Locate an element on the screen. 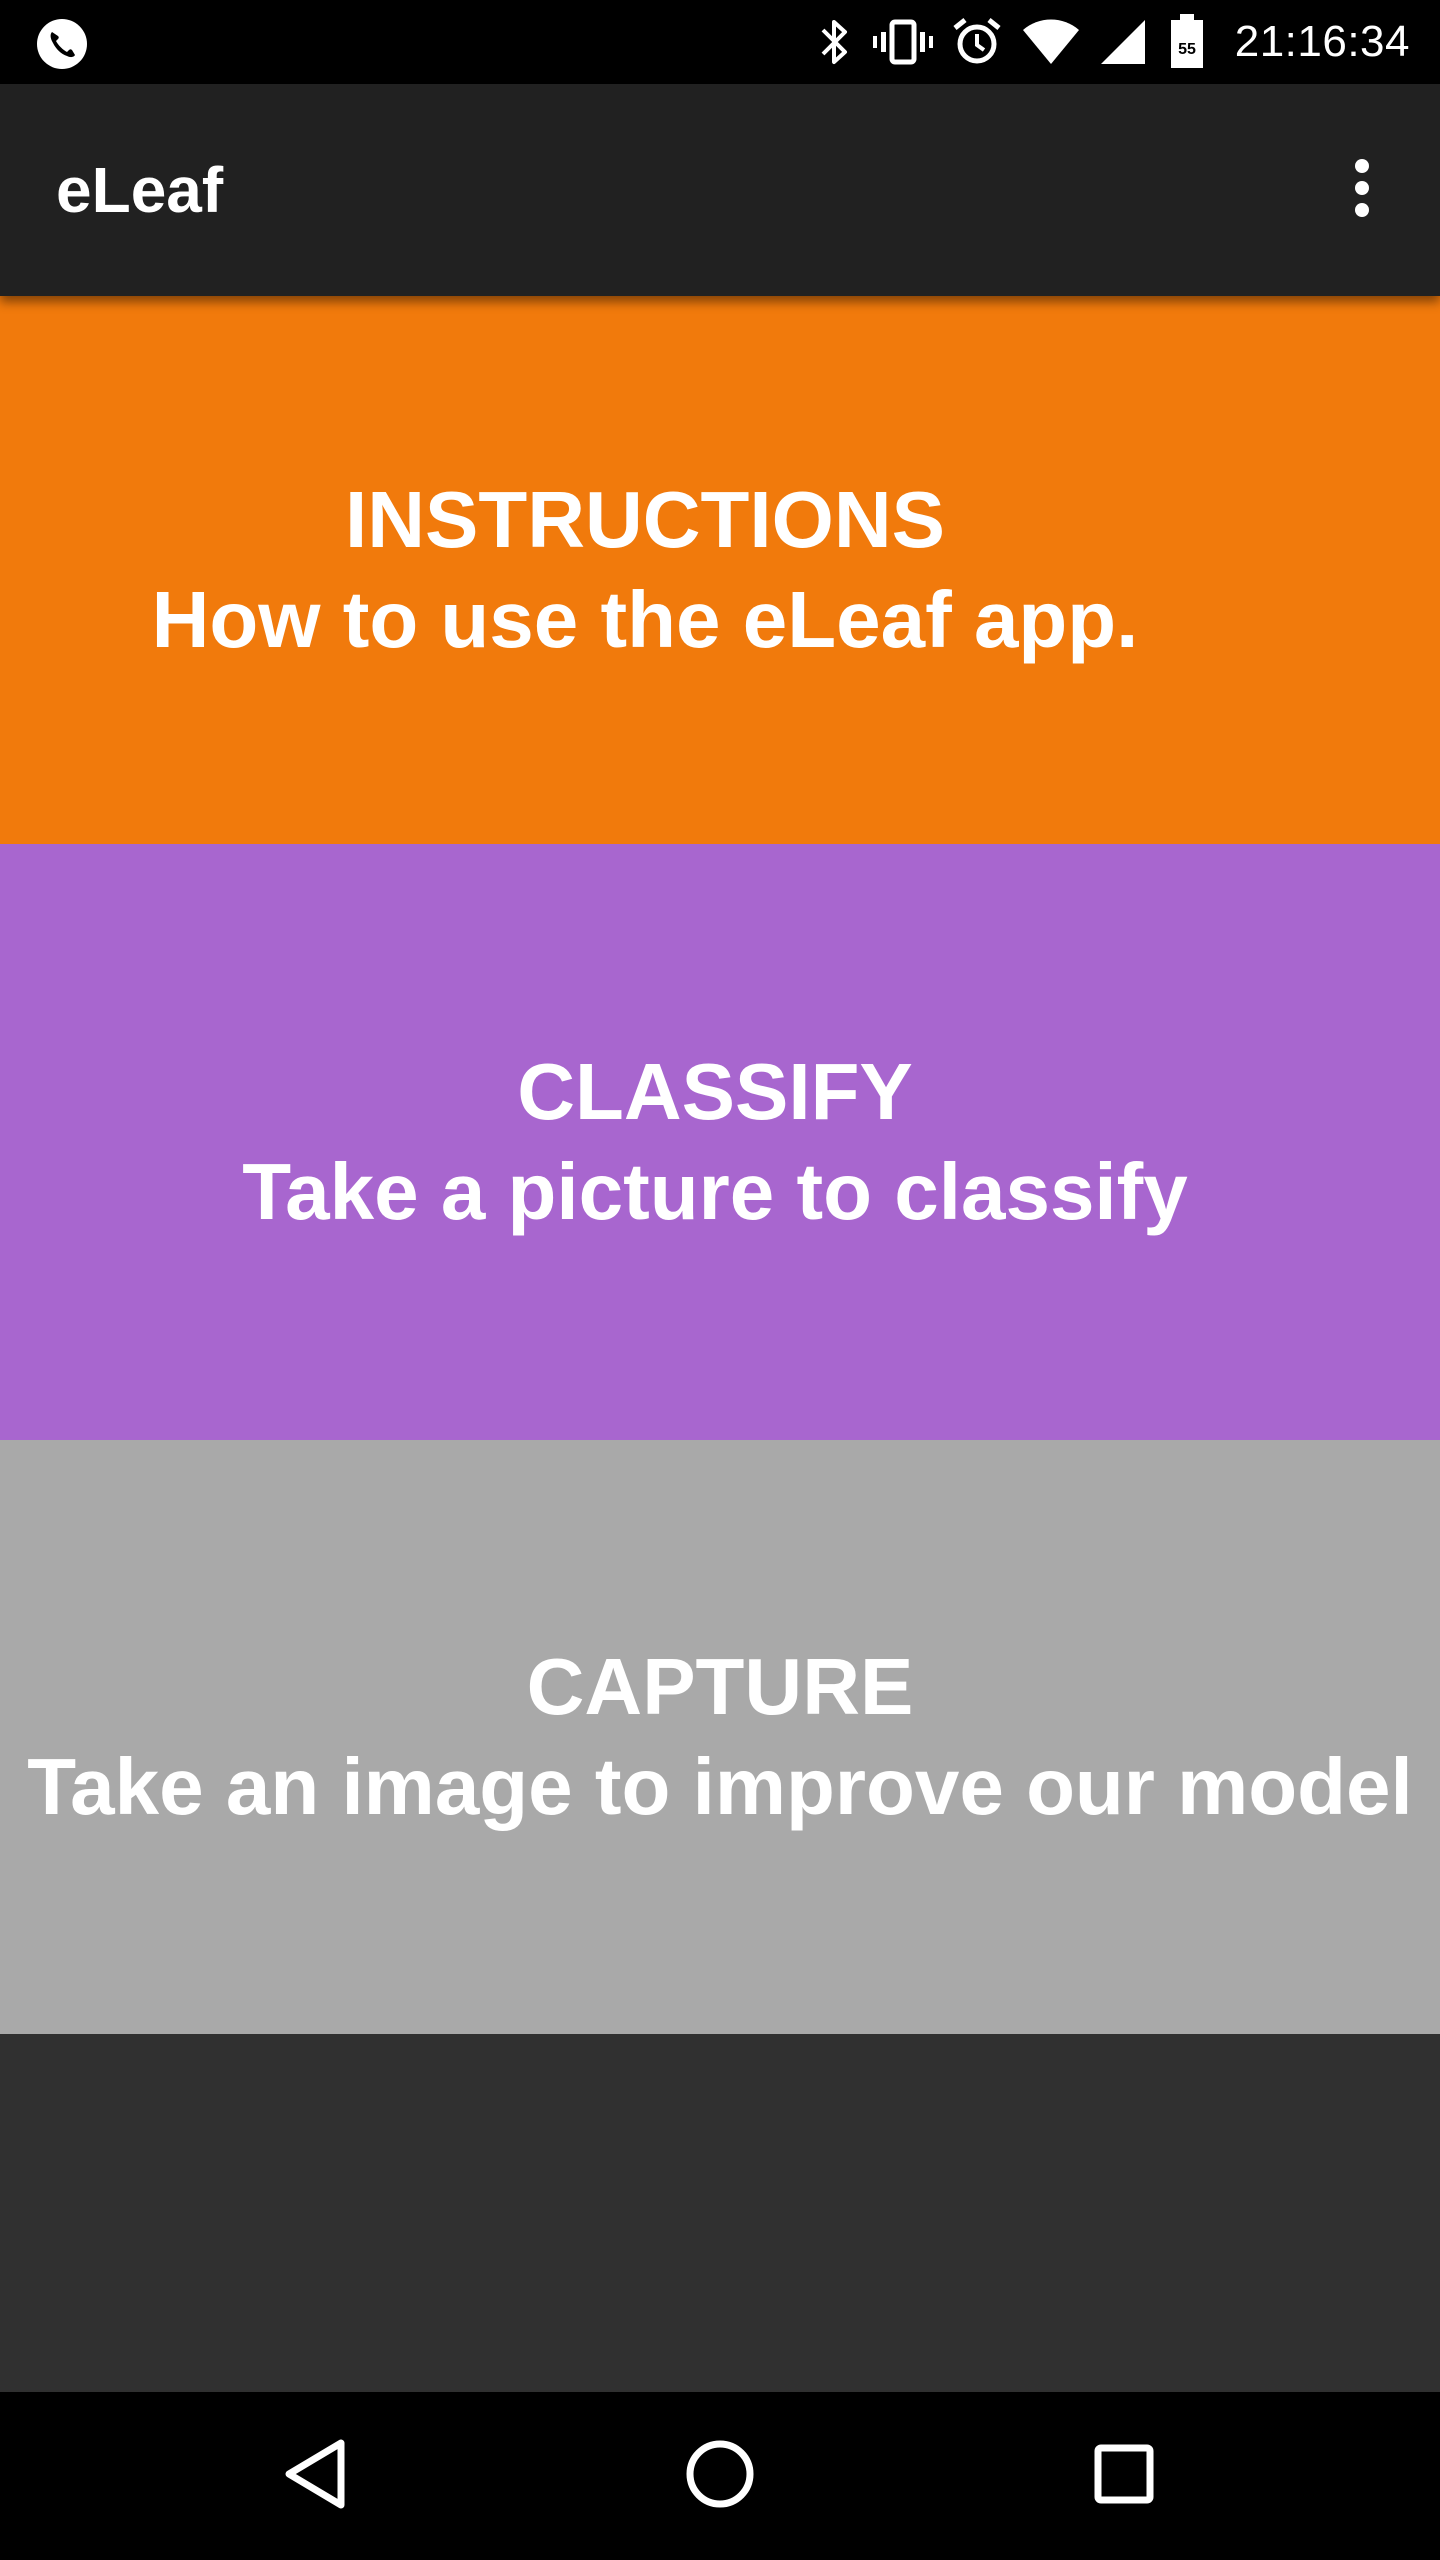 Image resolution: width=1440 pixels, height=2560 pixels. battery-icon: 55 is located at coordinates (1187, 42).